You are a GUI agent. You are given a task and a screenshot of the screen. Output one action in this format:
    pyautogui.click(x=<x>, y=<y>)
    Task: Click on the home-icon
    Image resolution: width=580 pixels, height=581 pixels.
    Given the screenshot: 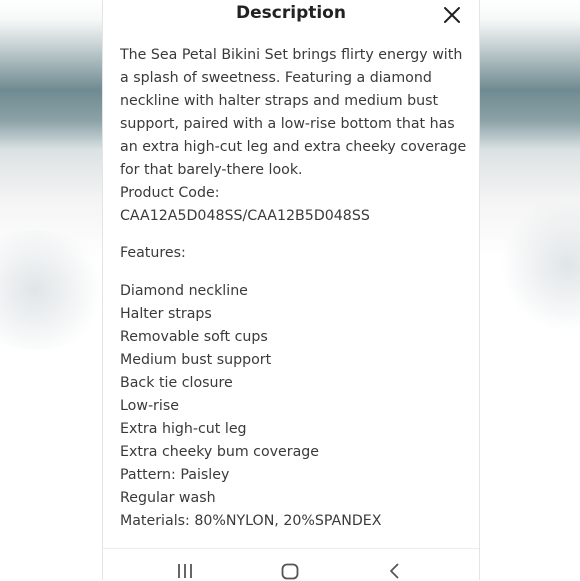 What is the action you would take?
    pyautogui.click(x=290, y=571)
    